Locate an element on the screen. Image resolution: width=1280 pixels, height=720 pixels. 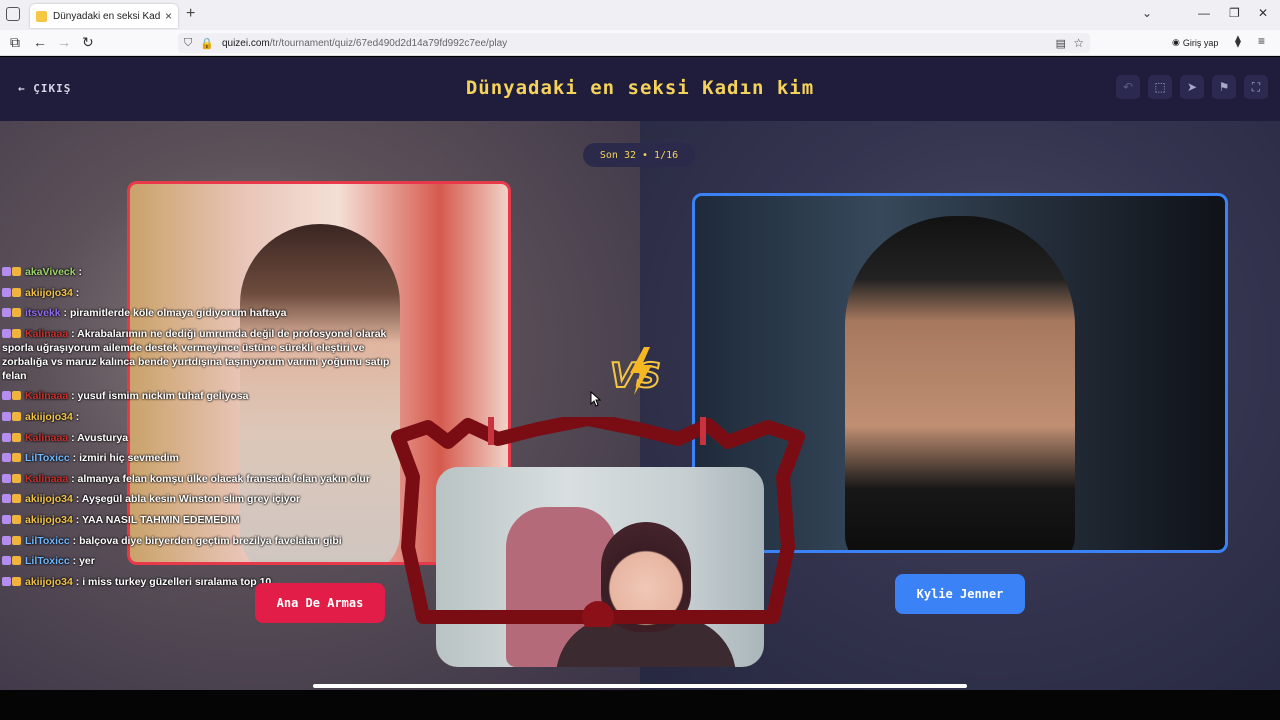
reader-view-icon: ▤ is located at coordinates (1061, 43).